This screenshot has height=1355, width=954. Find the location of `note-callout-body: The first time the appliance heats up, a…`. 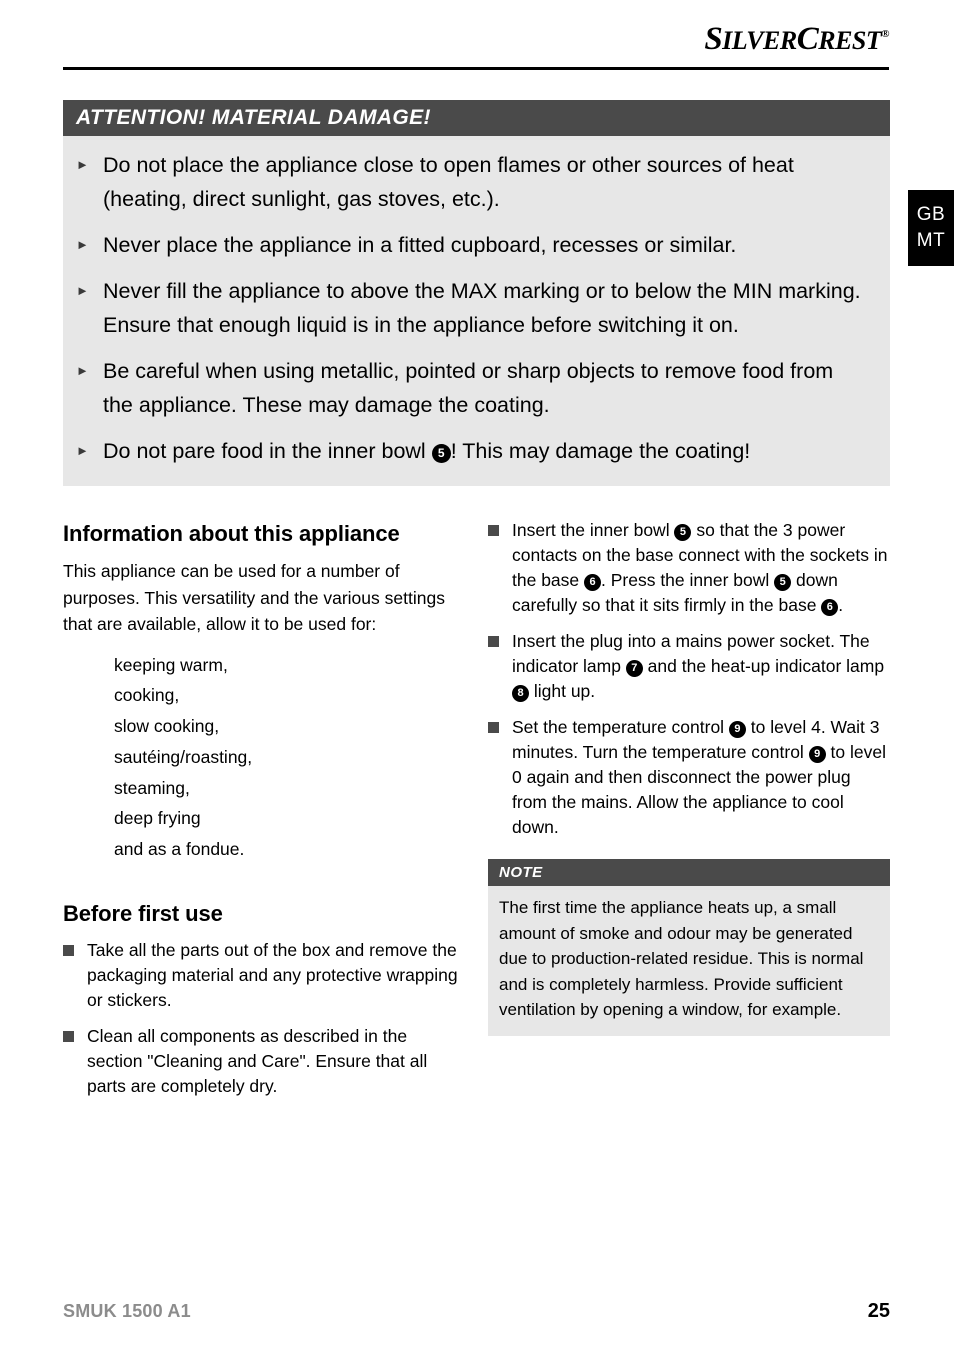

note-callout-body: The first time the appliance heats up, a… is located at coordinates (689, 961).